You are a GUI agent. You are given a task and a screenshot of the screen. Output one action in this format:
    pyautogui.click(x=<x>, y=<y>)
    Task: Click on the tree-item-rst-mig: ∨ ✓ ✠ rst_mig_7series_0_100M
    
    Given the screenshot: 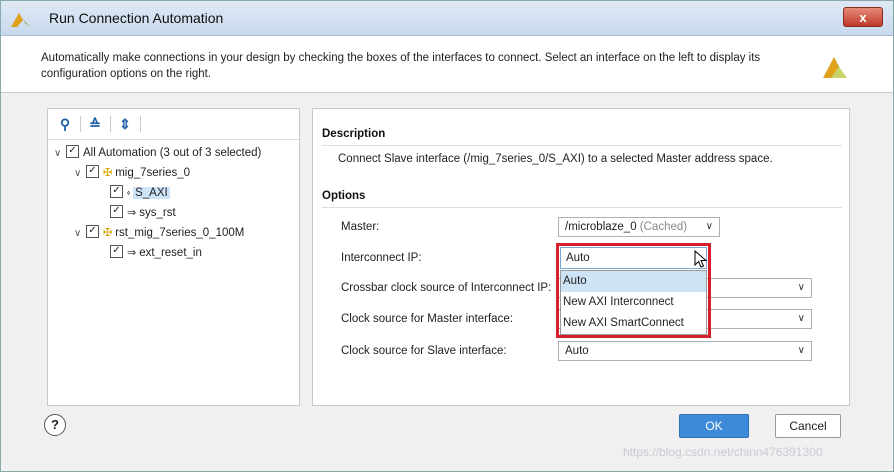 What is the action you would take?
    pyautogui.click(x=159, y=233)
    